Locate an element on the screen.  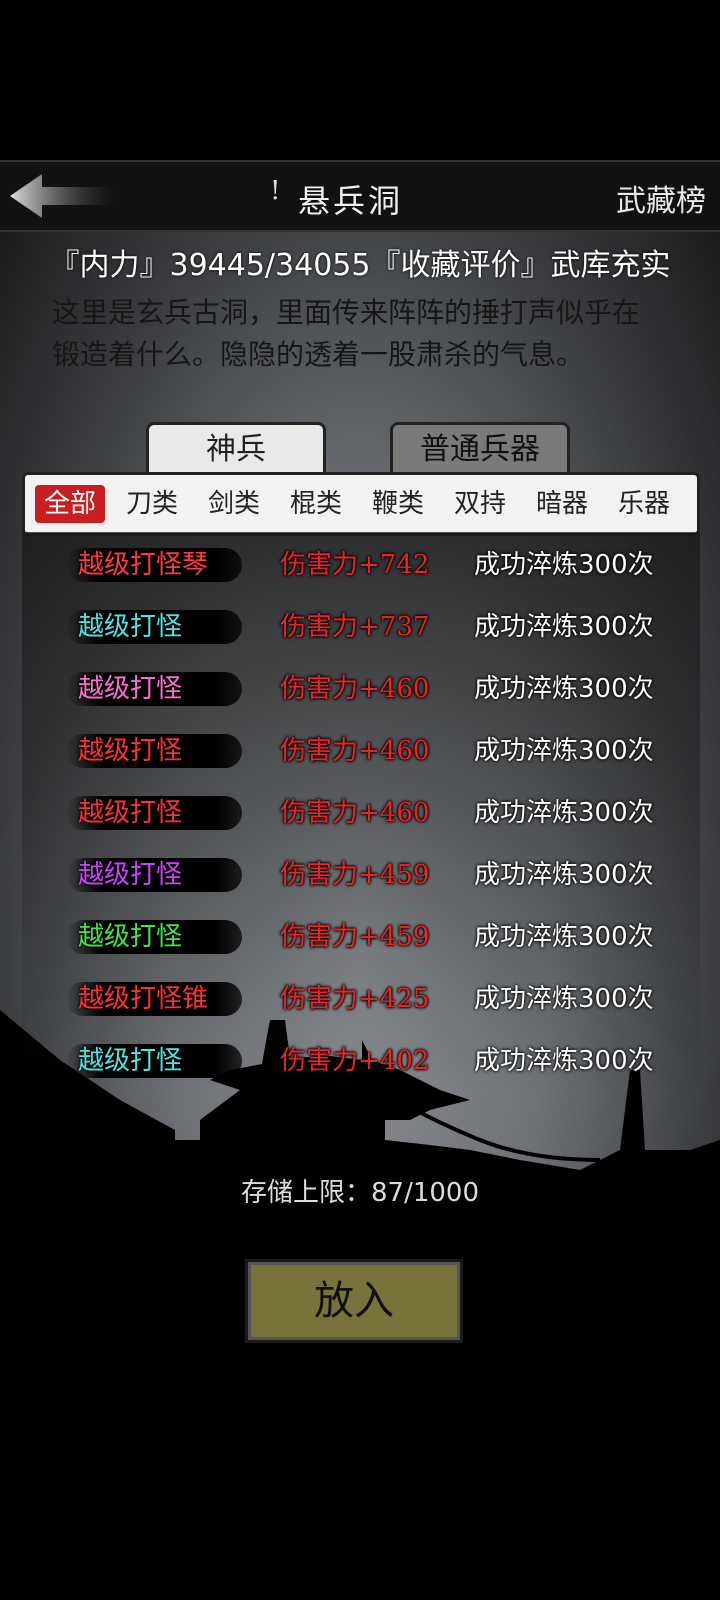
weapon-row: 越级打怪 伤害力+402 成功淬炼300次 is located at coordinates (361, 1063).